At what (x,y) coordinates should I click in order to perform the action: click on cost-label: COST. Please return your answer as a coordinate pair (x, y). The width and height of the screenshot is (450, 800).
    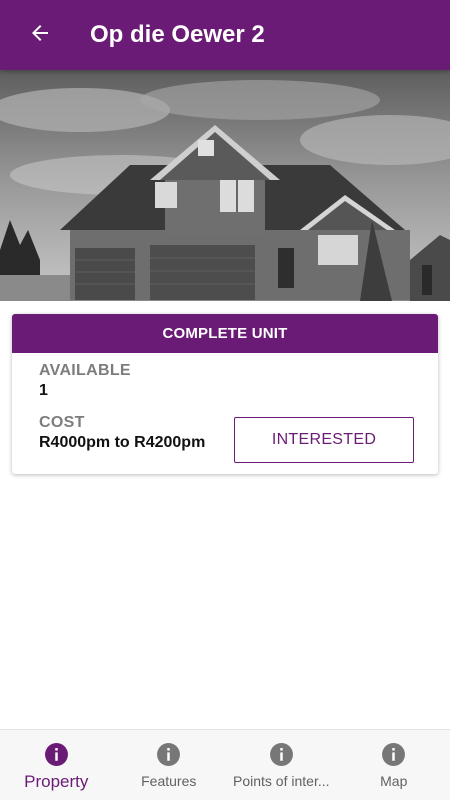
    Looking at the image, I should click on (62, 422).